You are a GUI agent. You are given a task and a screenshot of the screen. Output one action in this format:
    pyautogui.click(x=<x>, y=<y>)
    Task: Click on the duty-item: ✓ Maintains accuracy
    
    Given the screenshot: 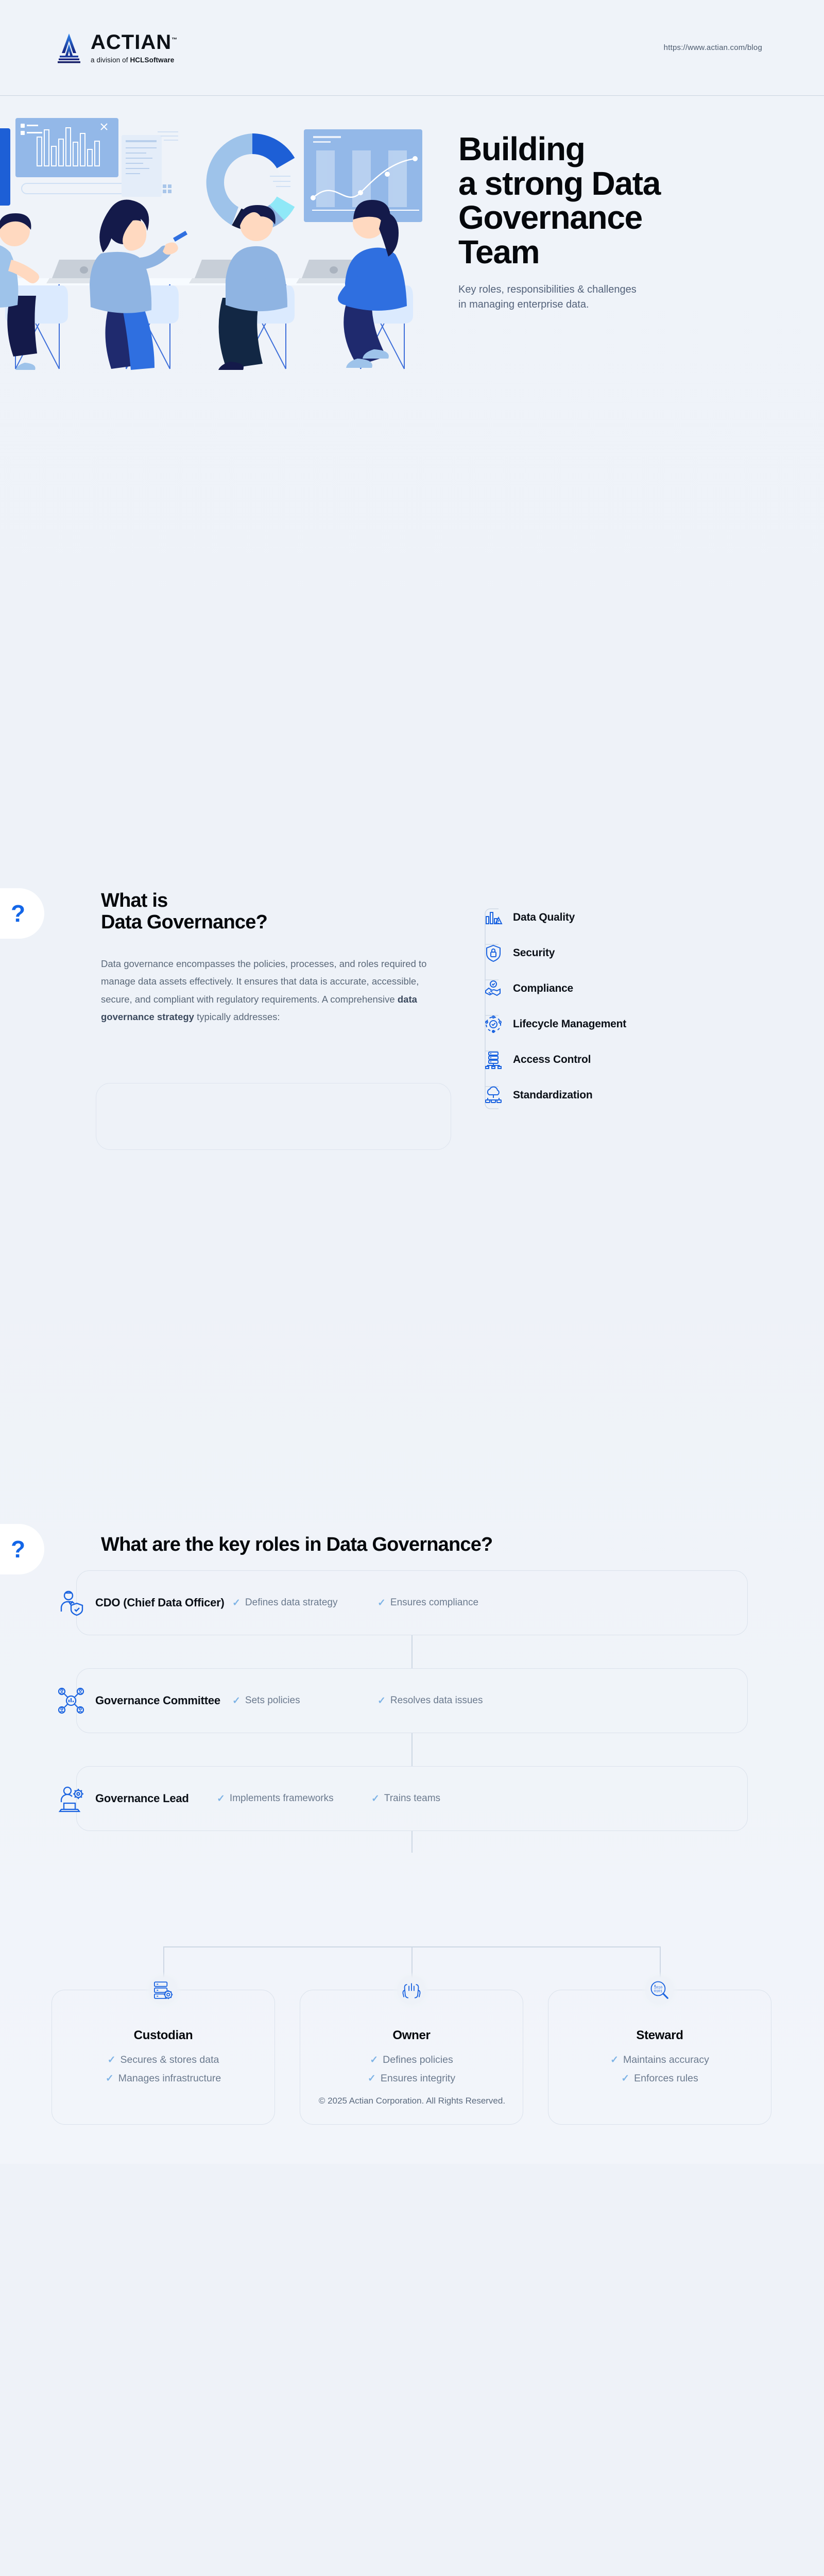 What is the action you would take?
    pyautogui.click(x=659, y=2060)
    